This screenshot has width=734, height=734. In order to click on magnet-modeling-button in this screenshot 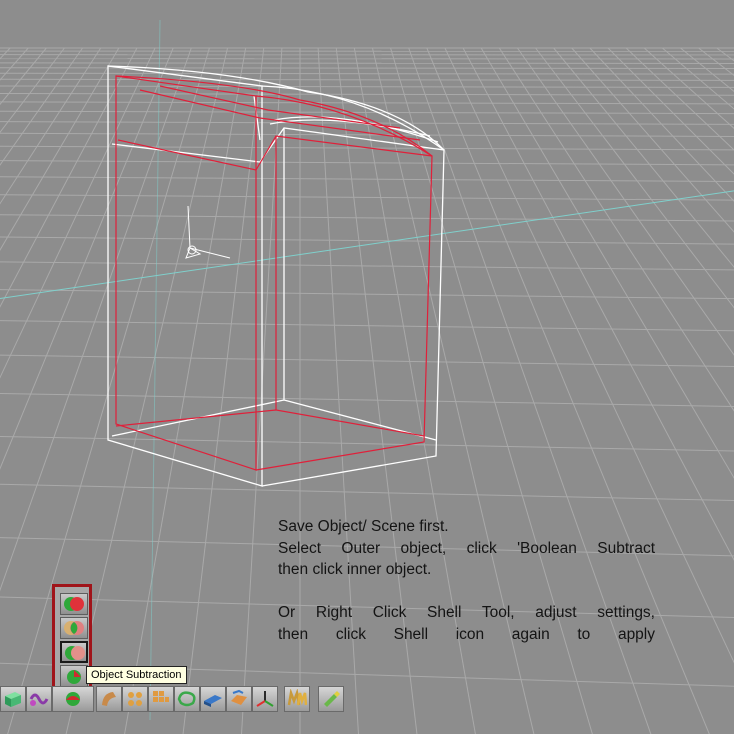, I will do `click(297, 699)`.